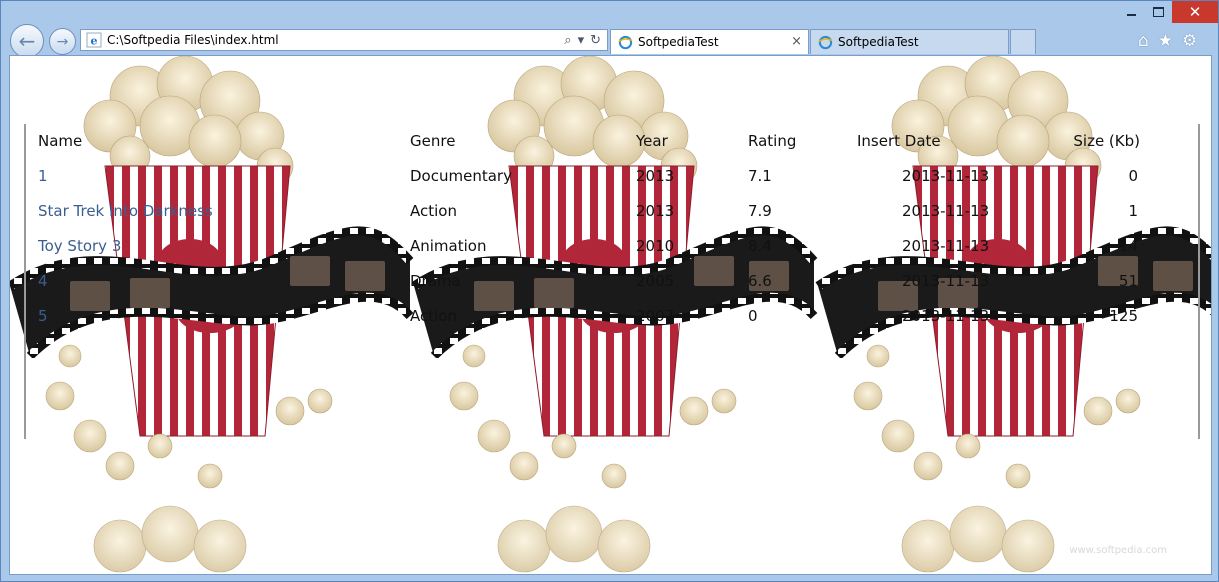 This screenshot has width=1219, height=582. I want to click on cell-rating: 7.1, so click(760, 176).